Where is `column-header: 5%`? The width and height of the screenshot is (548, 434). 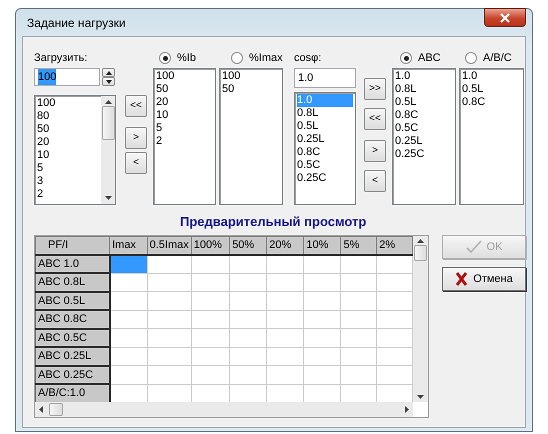 column-header: 5% is located at coordinates (358, 245).